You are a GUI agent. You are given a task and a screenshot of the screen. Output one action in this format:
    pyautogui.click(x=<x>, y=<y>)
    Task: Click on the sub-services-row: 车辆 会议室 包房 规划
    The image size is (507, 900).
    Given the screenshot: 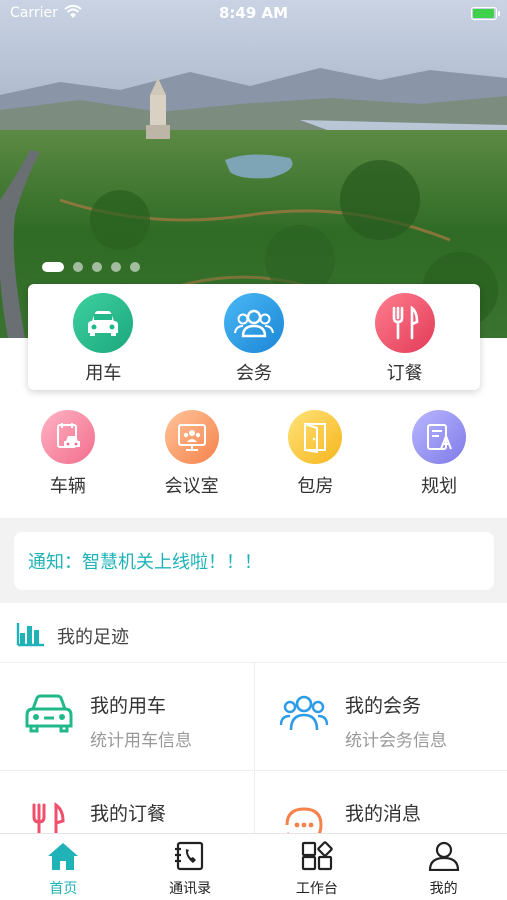 What is the action you would take?
    pyautogui.click(x=253, y=460)
    